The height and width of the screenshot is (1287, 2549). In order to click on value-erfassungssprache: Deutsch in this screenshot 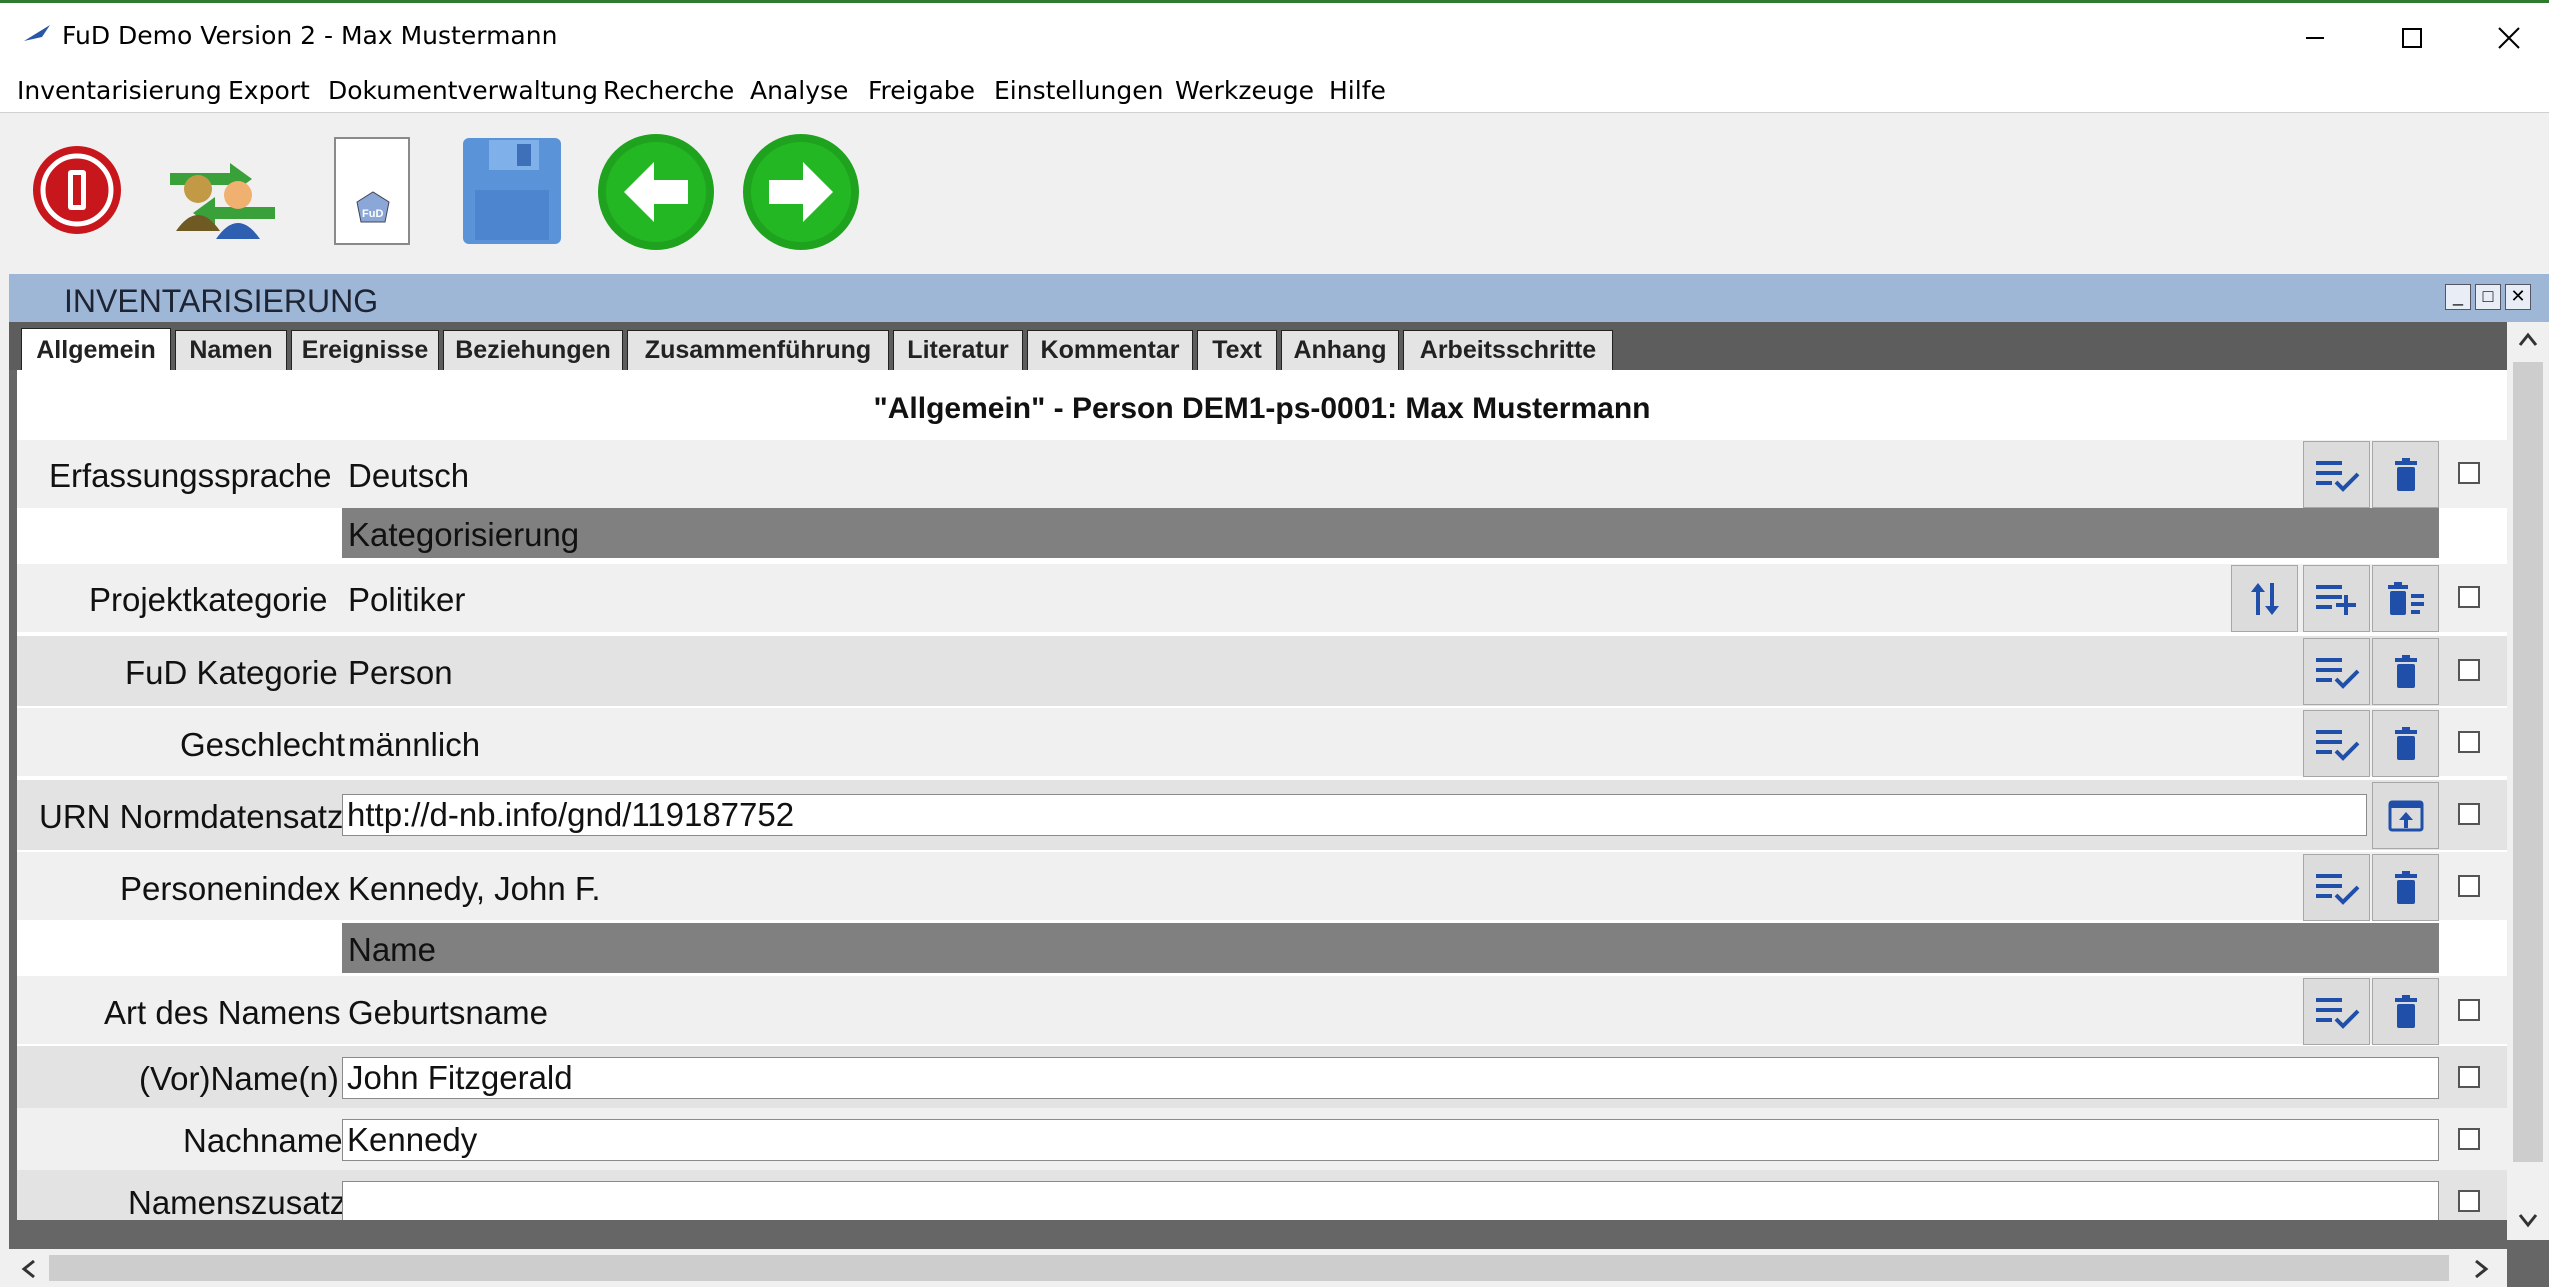, I will do `click(408, 476)`.